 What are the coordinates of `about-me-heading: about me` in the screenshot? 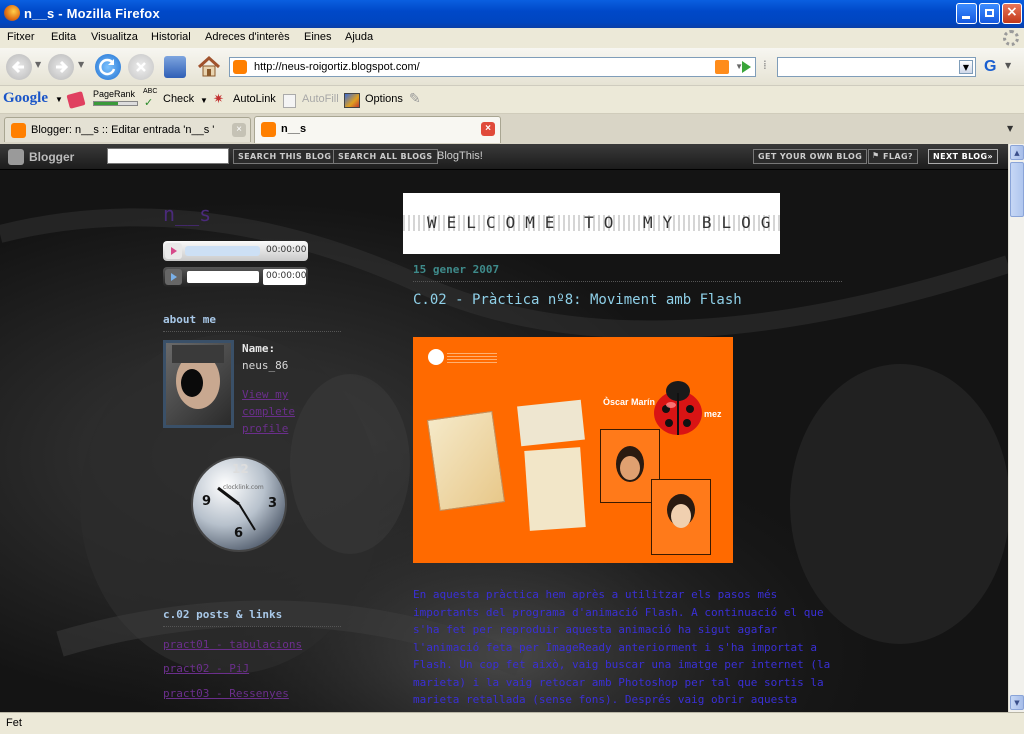 It's located at (252, 322).